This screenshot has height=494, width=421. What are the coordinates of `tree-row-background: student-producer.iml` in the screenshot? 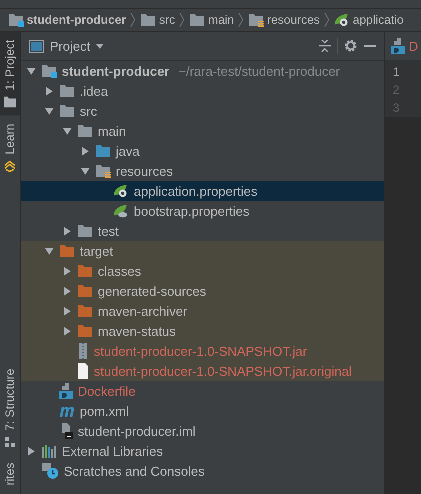 It's located at (202, 431).